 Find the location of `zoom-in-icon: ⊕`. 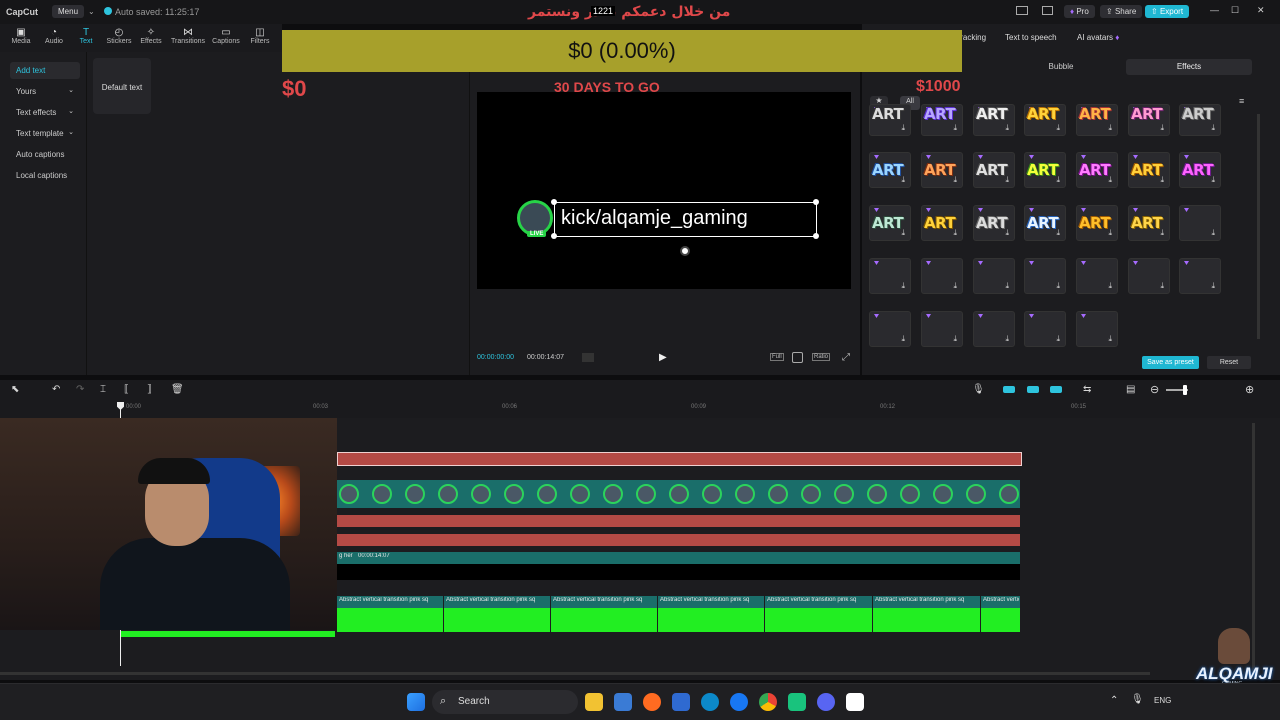

zoom-in-icon: ⊕ is located at coordinates (1249, 389).